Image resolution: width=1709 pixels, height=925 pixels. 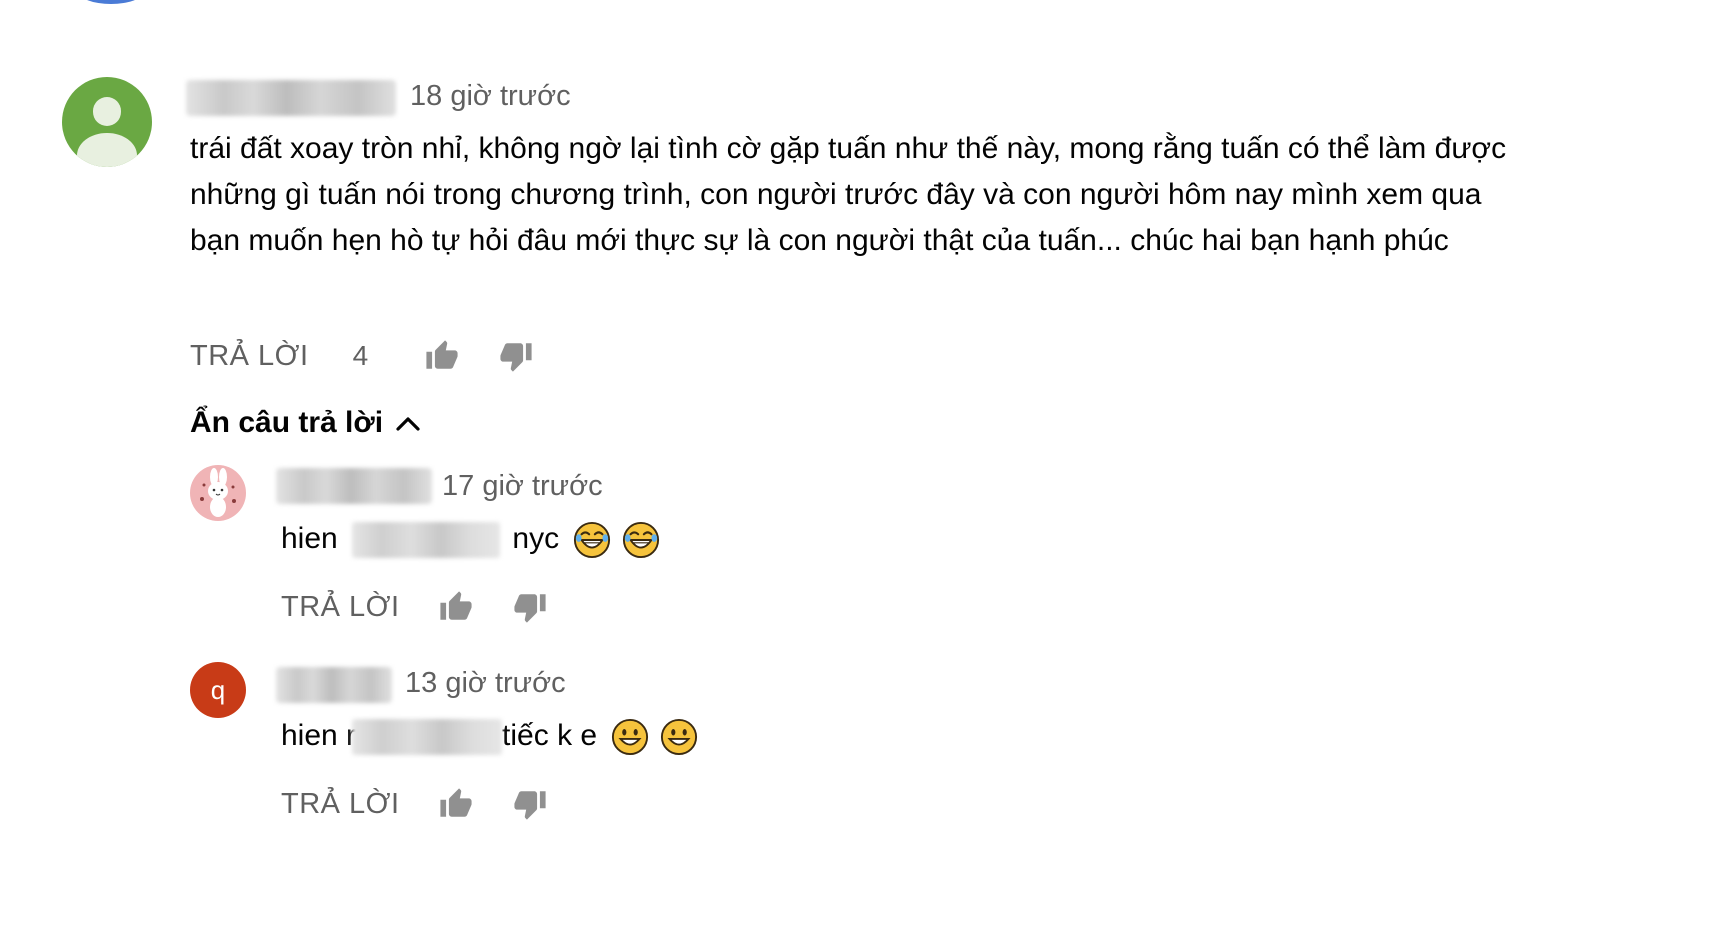 I want to click on chevron-up-icon, so click(x=408, y=424).